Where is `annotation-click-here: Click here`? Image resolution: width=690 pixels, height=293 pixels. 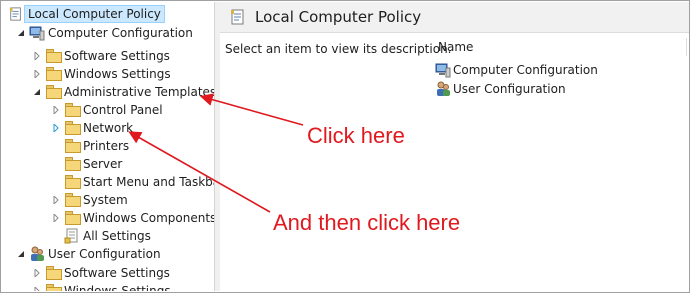 annotation-click-here: Click here is located at coordinates (356, 135).